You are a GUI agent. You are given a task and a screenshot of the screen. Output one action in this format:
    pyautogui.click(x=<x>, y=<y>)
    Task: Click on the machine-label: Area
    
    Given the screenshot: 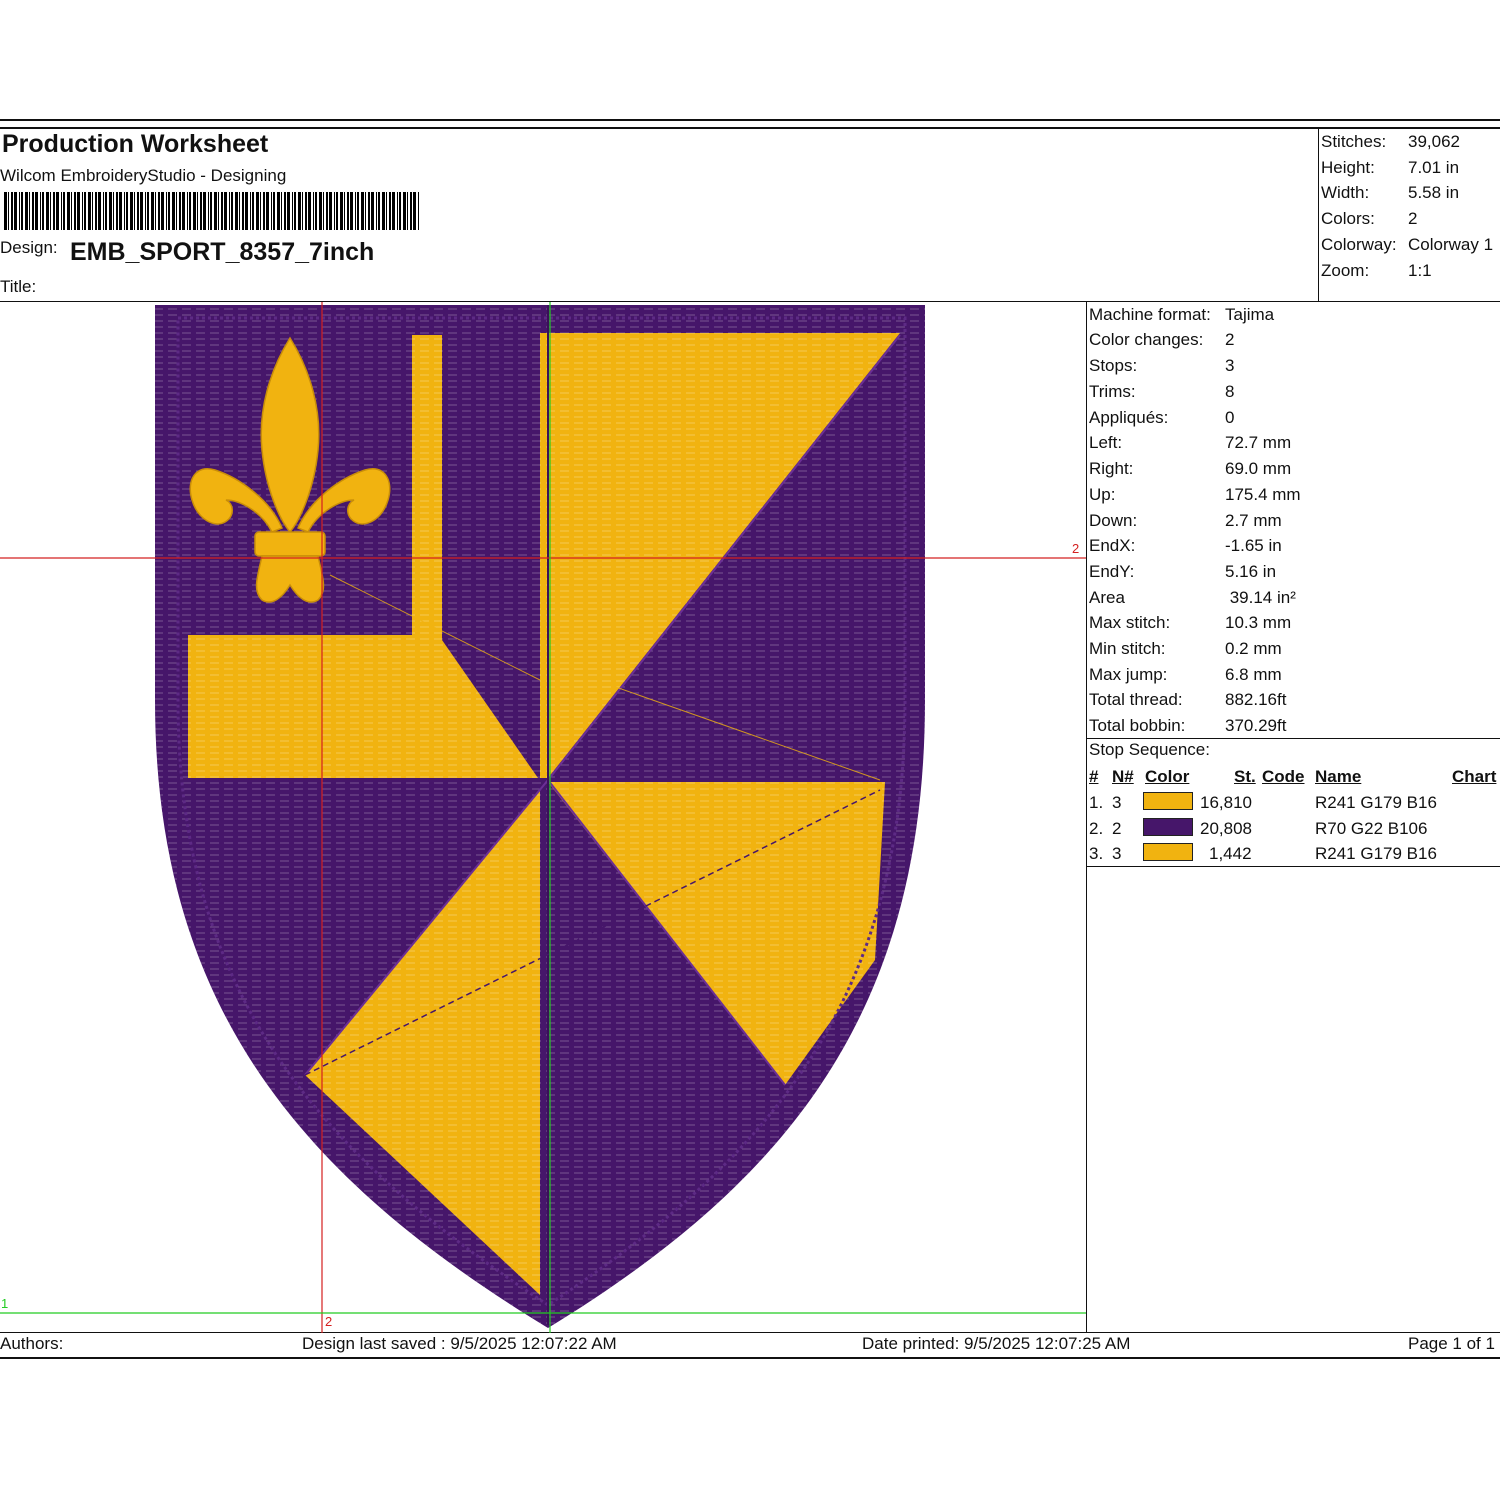 What is the action you would take?
    pyautogui.click(x=1107, y=597)
    